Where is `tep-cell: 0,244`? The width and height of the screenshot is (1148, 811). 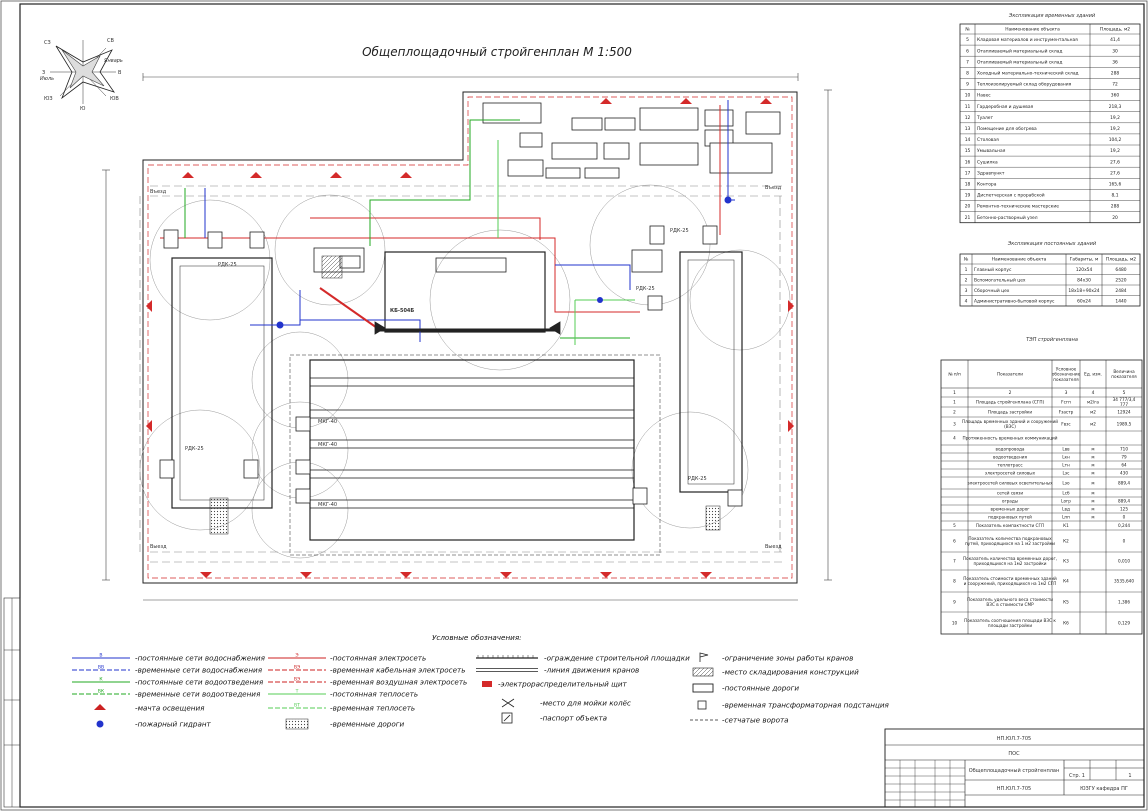 tep-cell: 0,244 is located at coordinates (1124, 525).